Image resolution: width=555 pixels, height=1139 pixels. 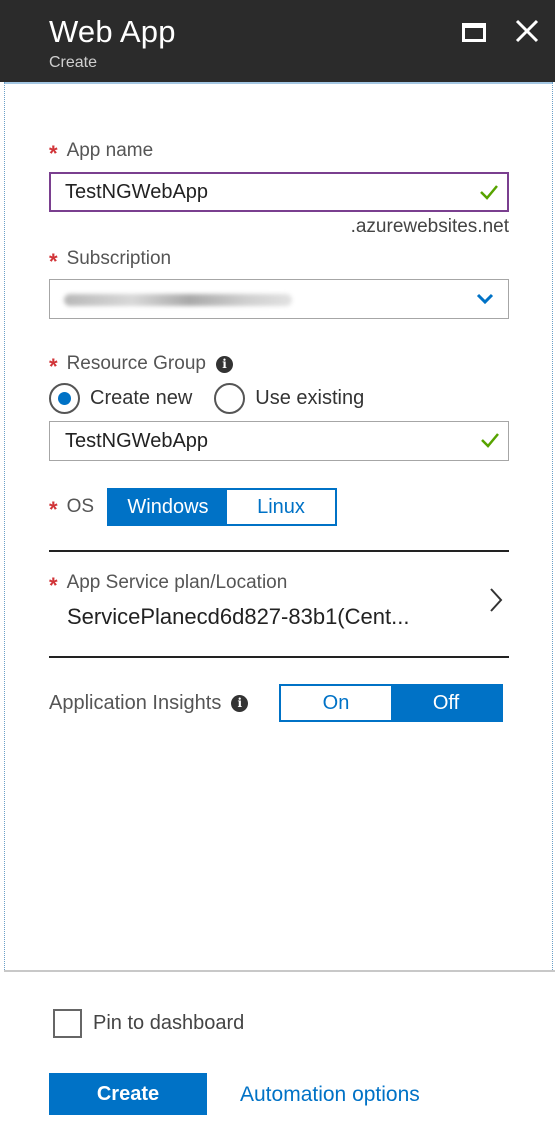 What do you see at coordinates (137, 192) in the screenshot?
I see `app-name-value: TestNGWebApp` at bounding box center [137, 192].